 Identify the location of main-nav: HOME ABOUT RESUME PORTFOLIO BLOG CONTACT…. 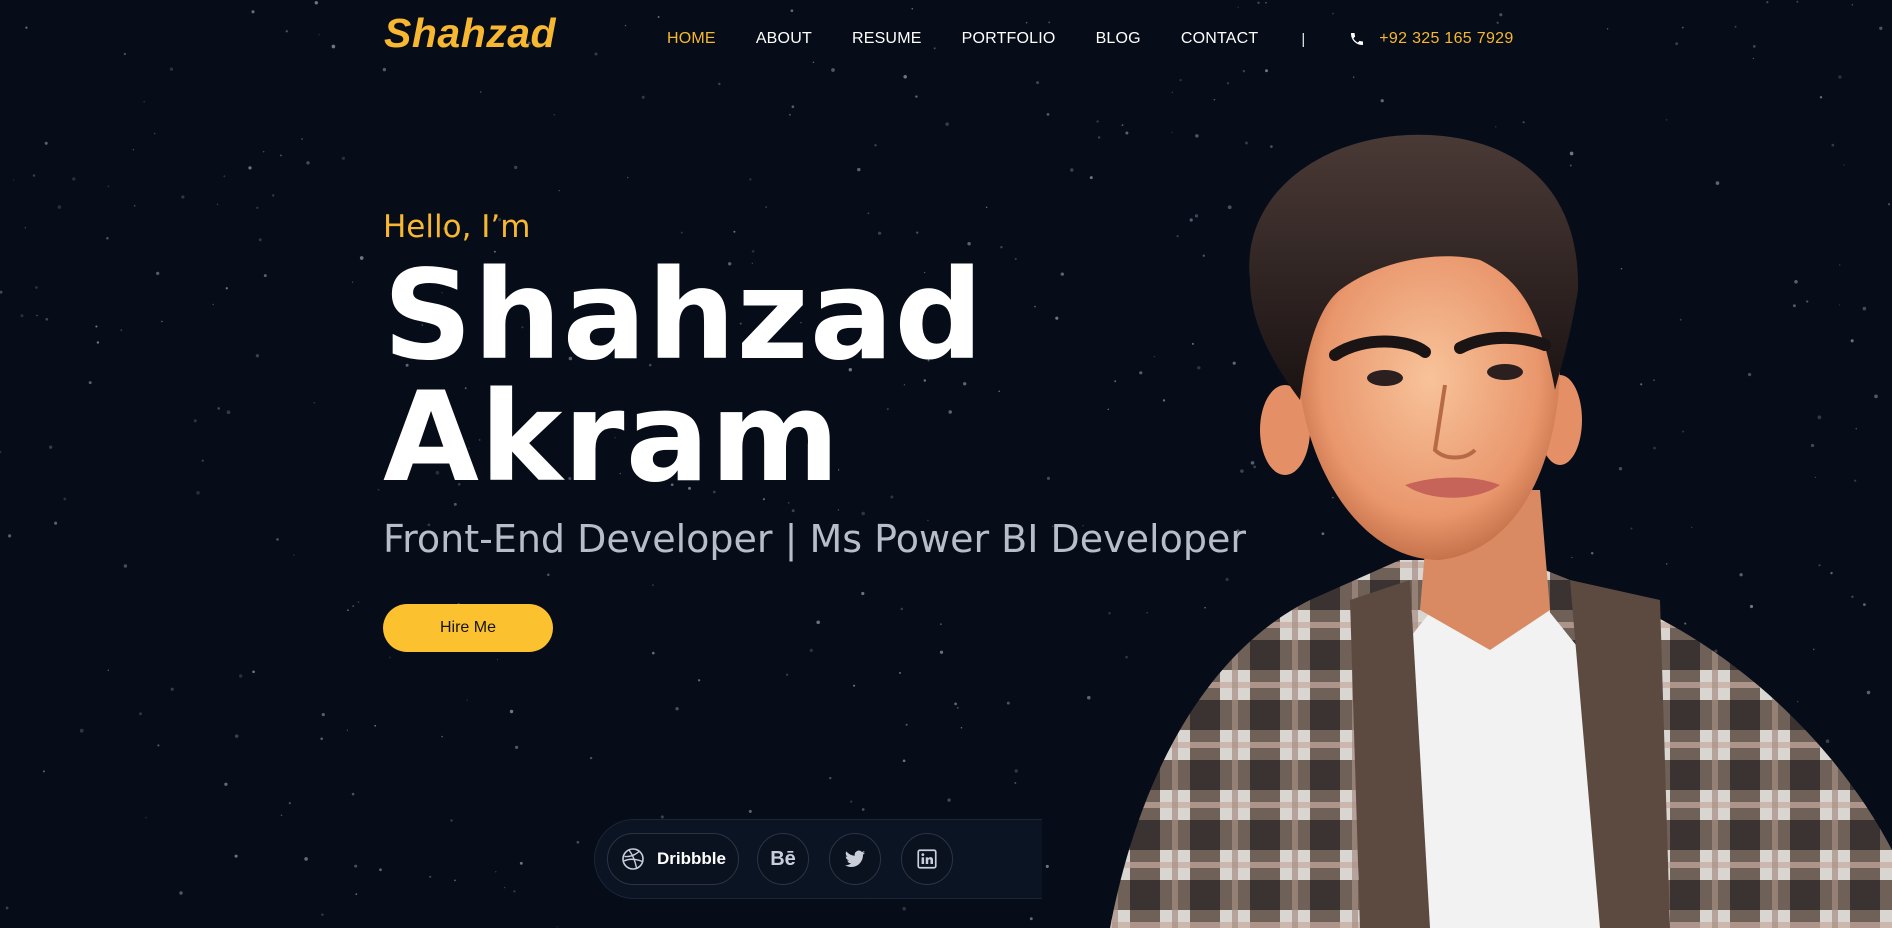
(1090, 39).